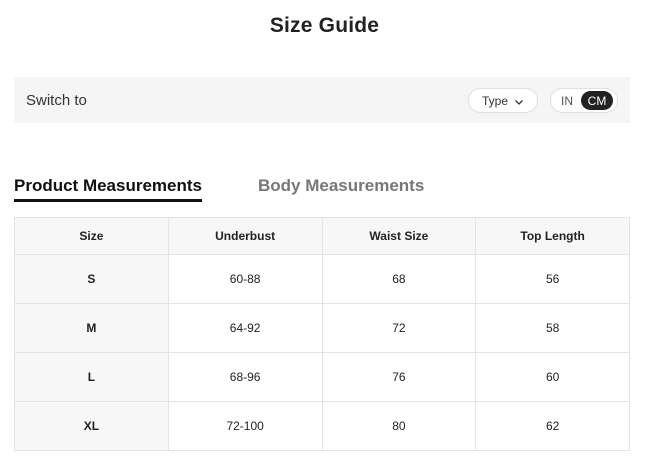  Describe the element at coordinates (245, 236) in the screenshot. I see `column-header-underbust: Underbust` at that location.